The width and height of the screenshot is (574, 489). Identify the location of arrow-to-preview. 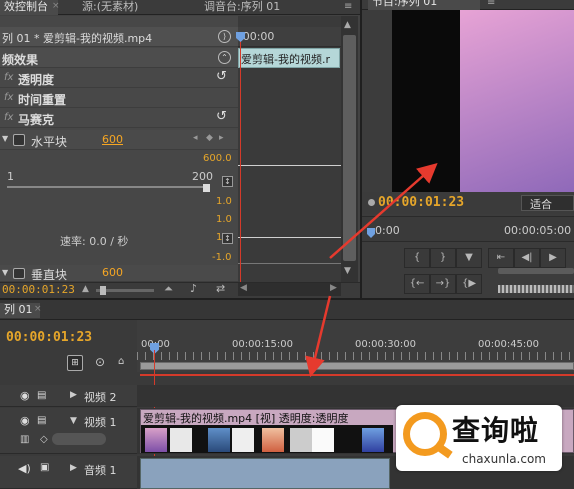
(383, 211).